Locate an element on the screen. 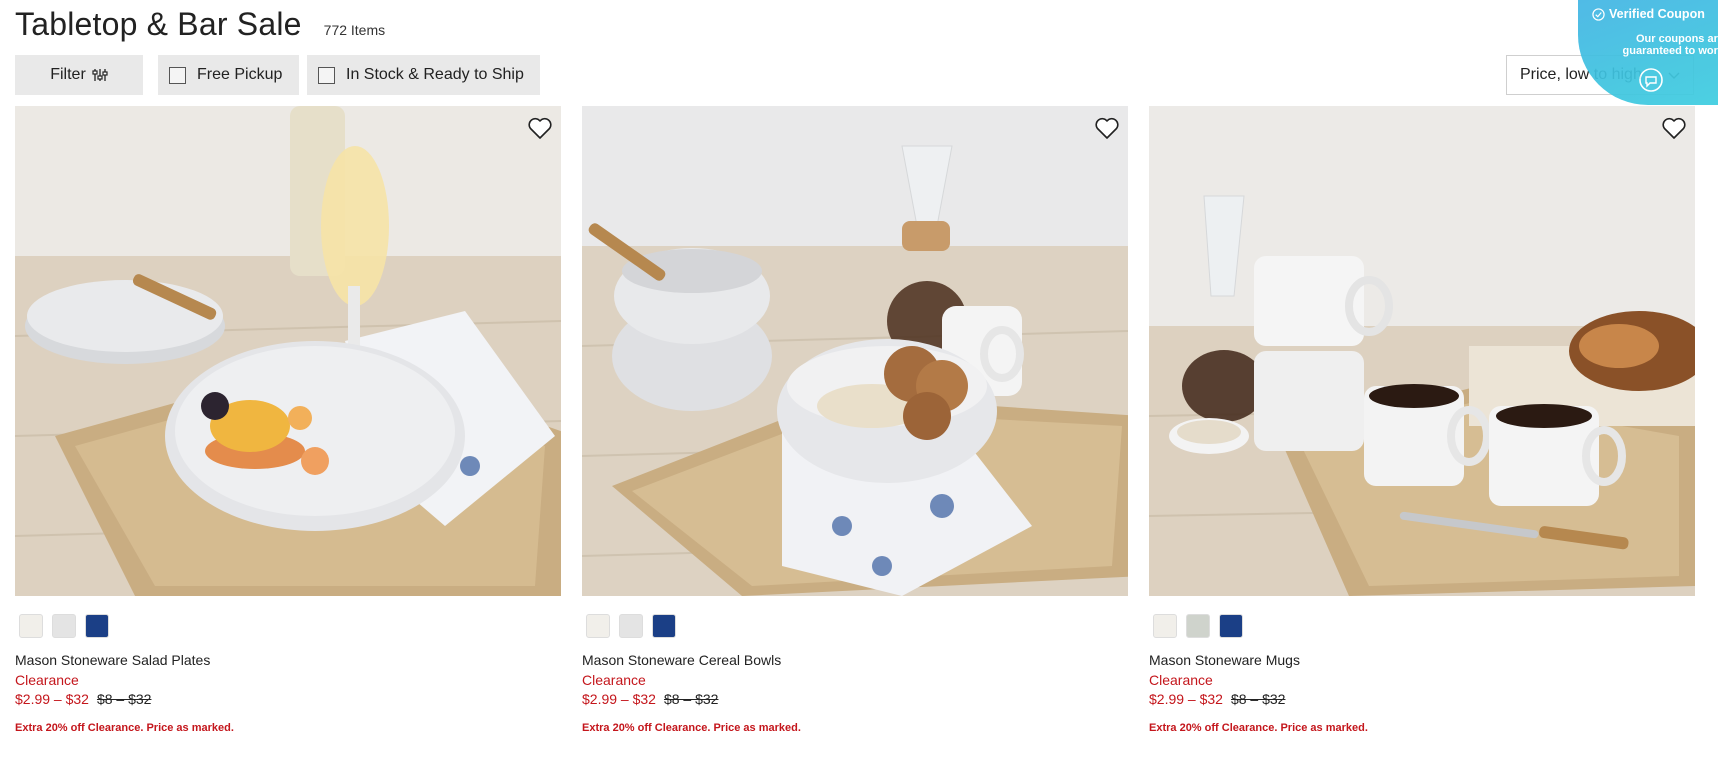 The height and width of the screenshot is (759, 1718). product-name: Mason Stoneware Cereal Bowls is located at coordinates (855, 660).